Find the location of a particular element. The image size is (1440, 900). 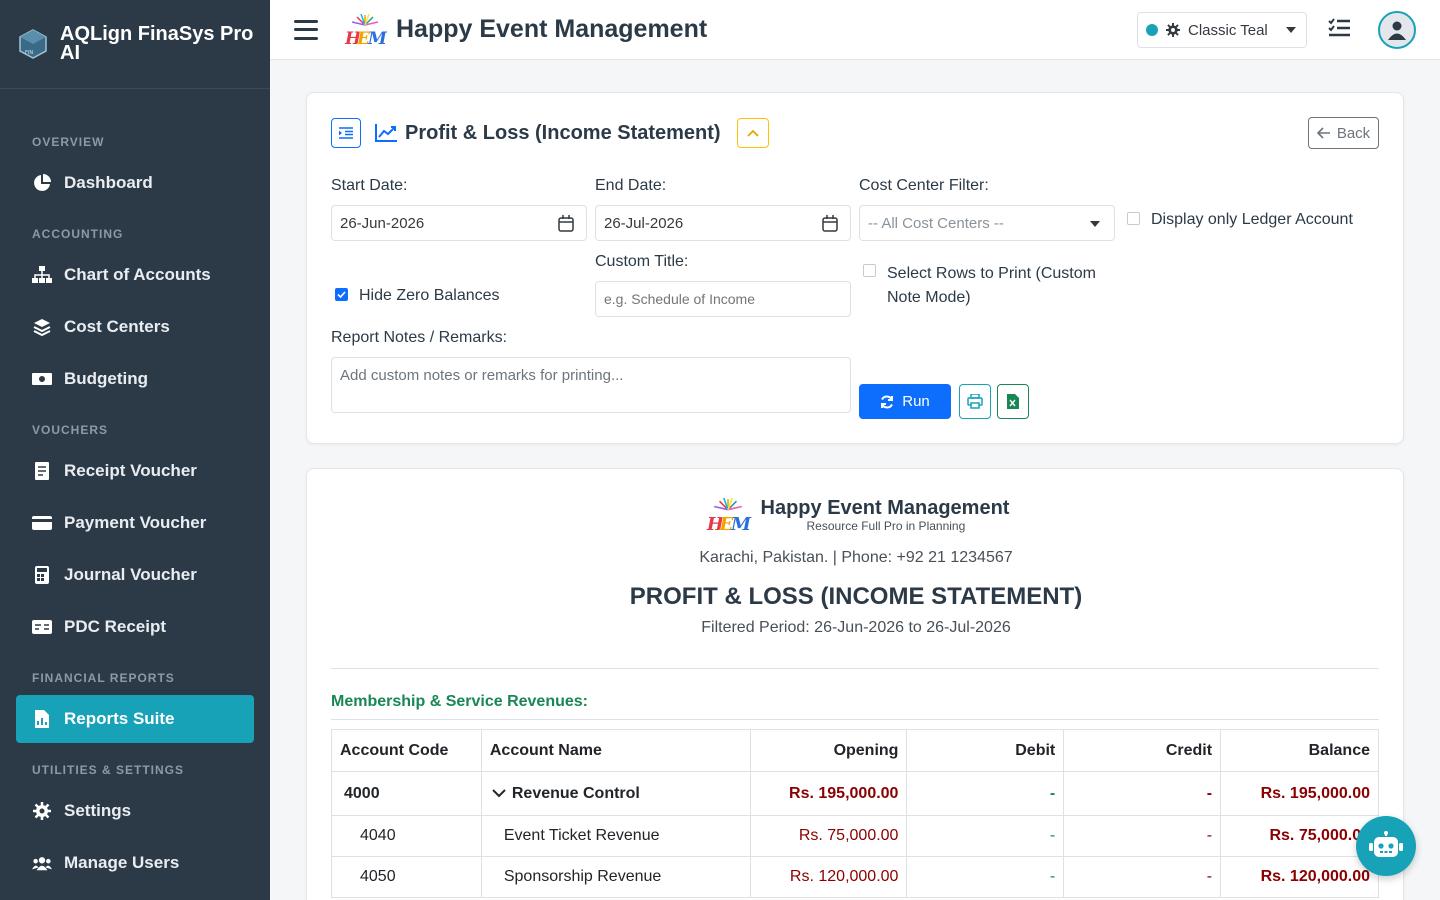

toggle-sidebar-button is located at coordinates (346, 133).